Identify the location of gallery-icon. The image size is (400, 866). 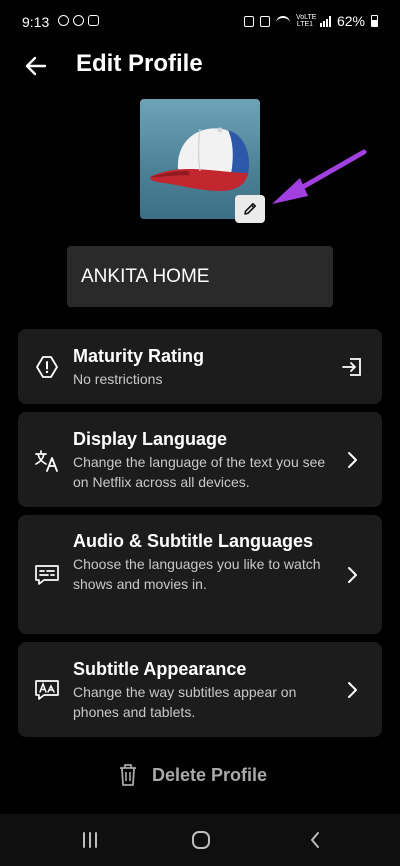
(93, 20).